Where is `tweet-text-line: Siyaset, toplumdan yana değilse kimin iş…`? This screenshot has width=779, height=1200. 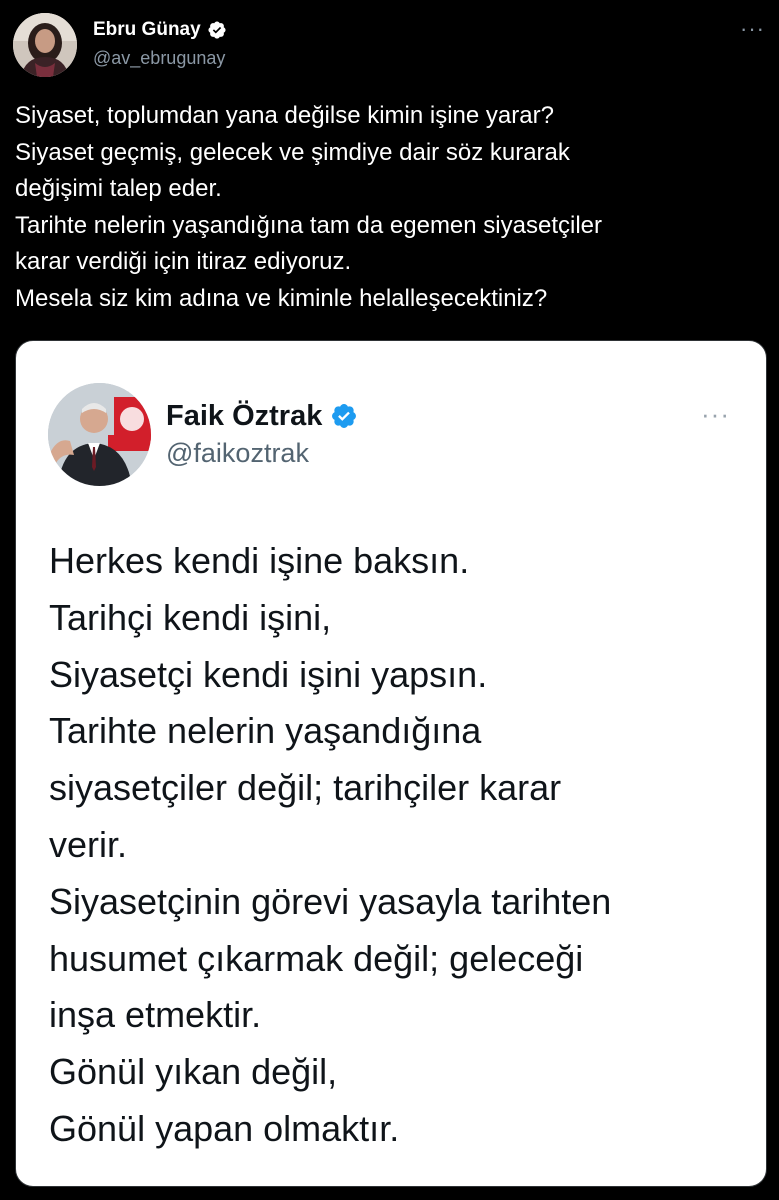 tweet-text-line: Siyaset, toplumdan yana değilse kimin iş… is located at coordinates (284, 115).